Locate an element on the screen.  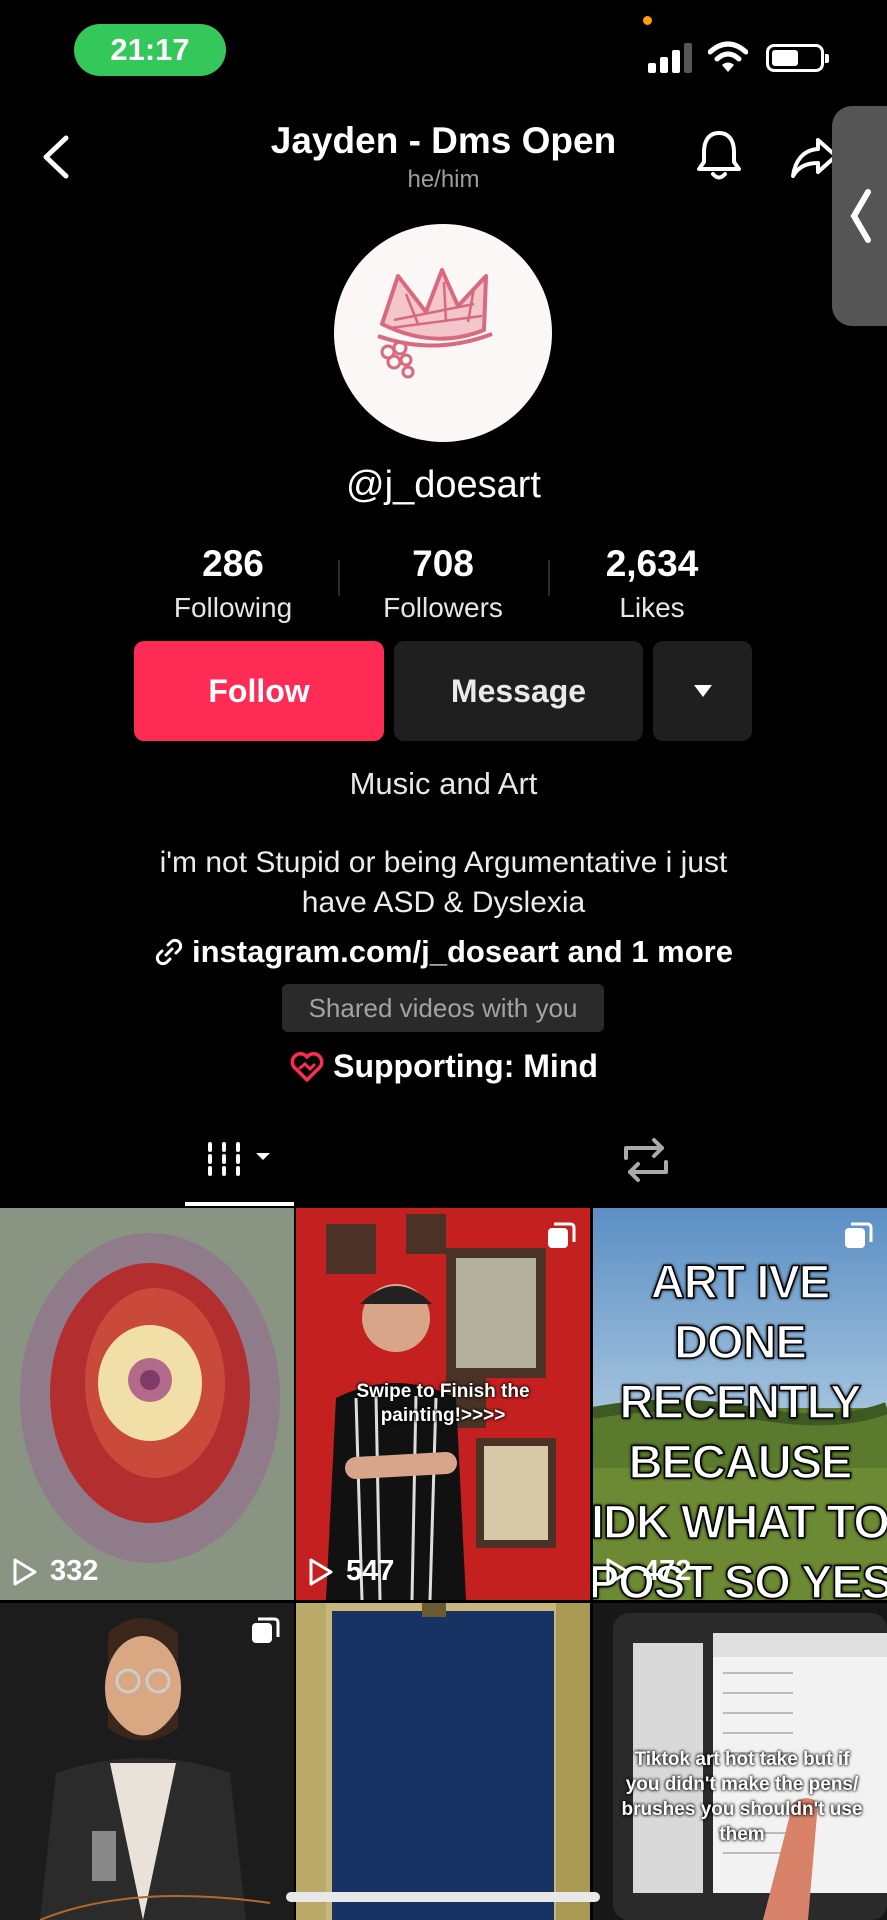
bio-link-more: and 1 more is located at coordinates (650, 951).